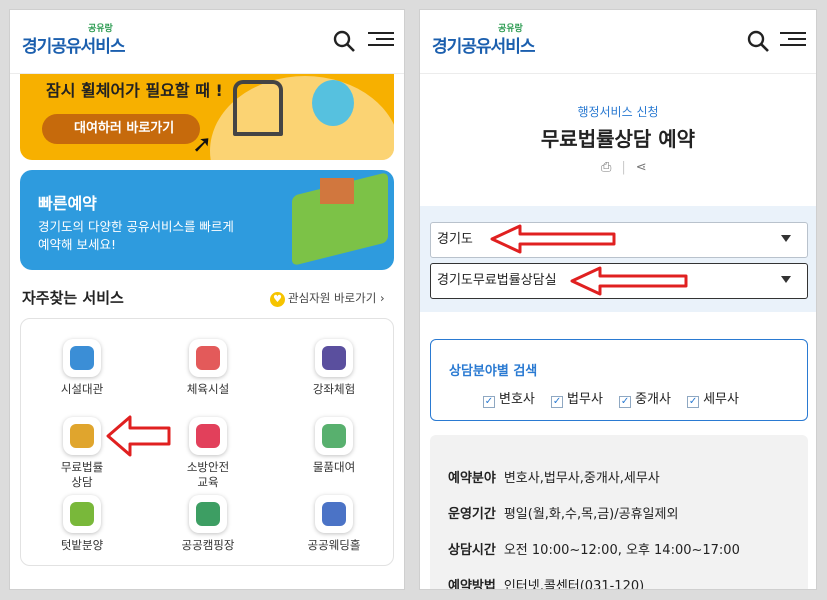  What do you see at coordinates (653, 399) in the screenshot?
I see `checkbox-label: 중개사` at bounding box center [653, 399].